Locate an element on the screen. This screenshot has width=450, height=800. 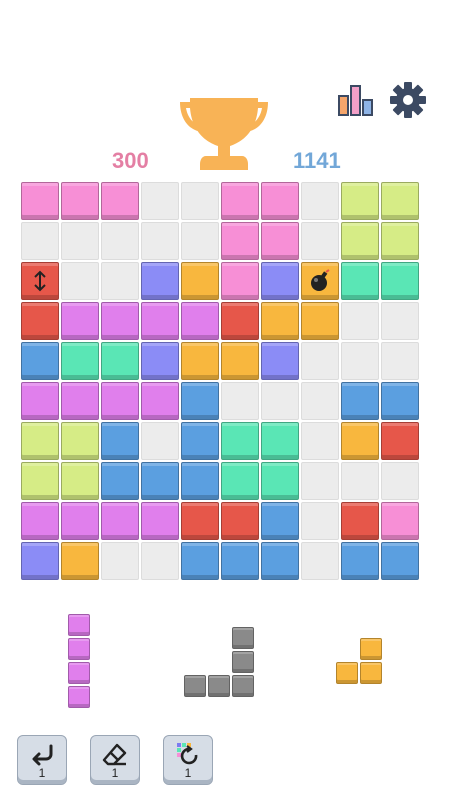
eraser-button: 1 is located at coordinates (115, 760).